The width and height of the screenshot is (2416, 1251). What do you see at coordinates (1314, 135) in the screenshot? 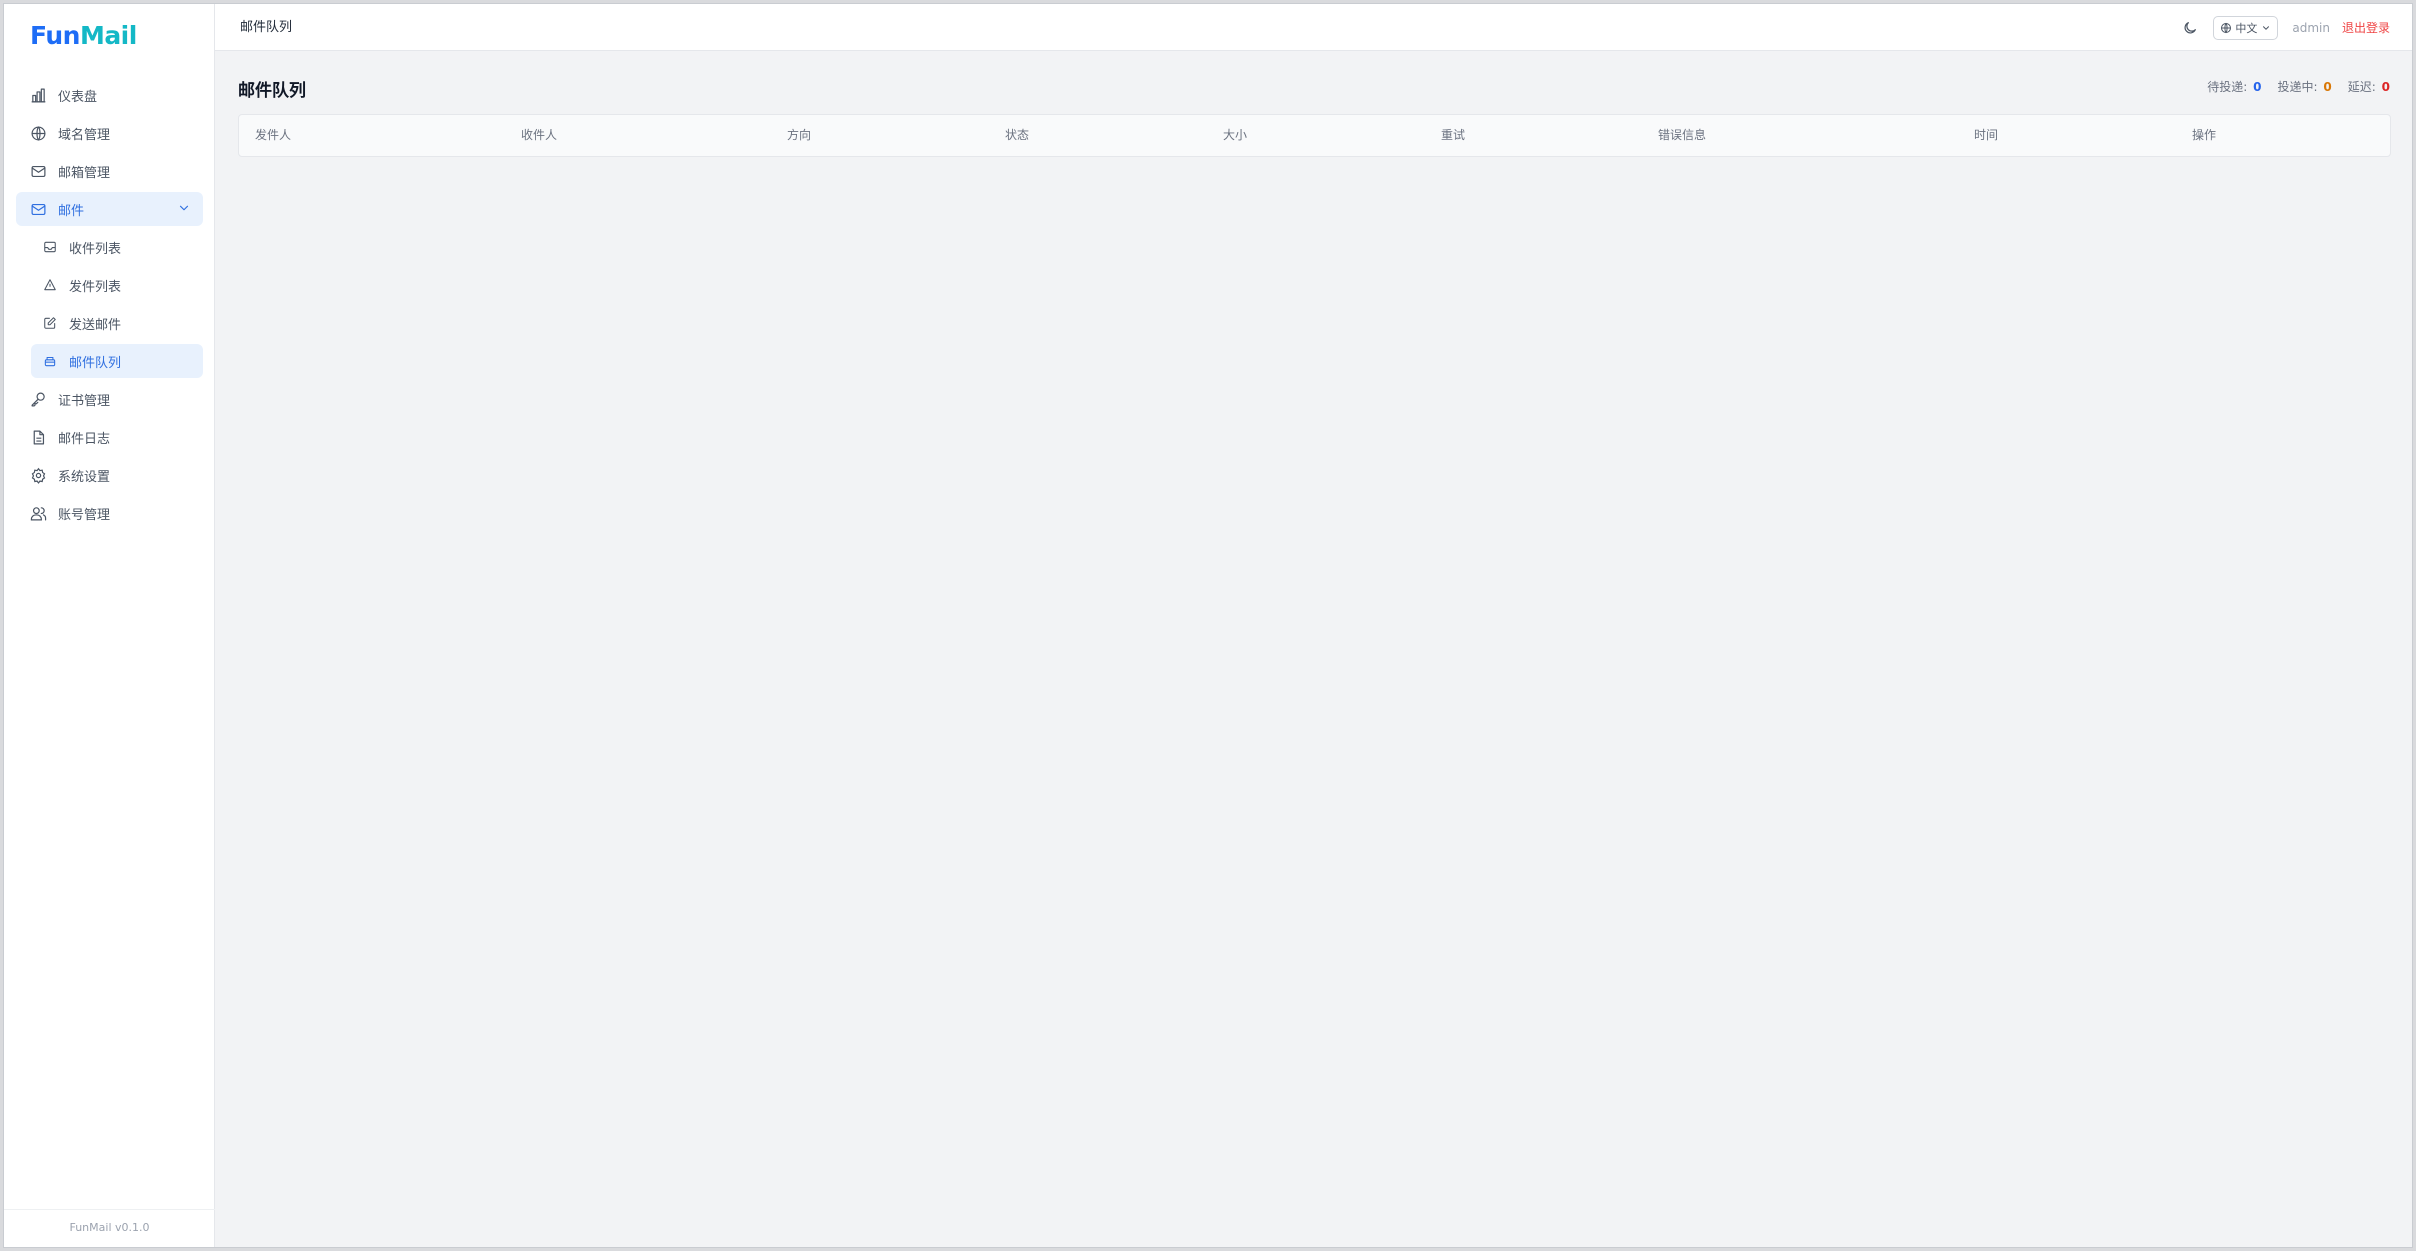
I see `queue-table: 发件人 收件人 方向 状态 大小 重试 错误信息 时间 操作` at bounding box center [1314, 135].